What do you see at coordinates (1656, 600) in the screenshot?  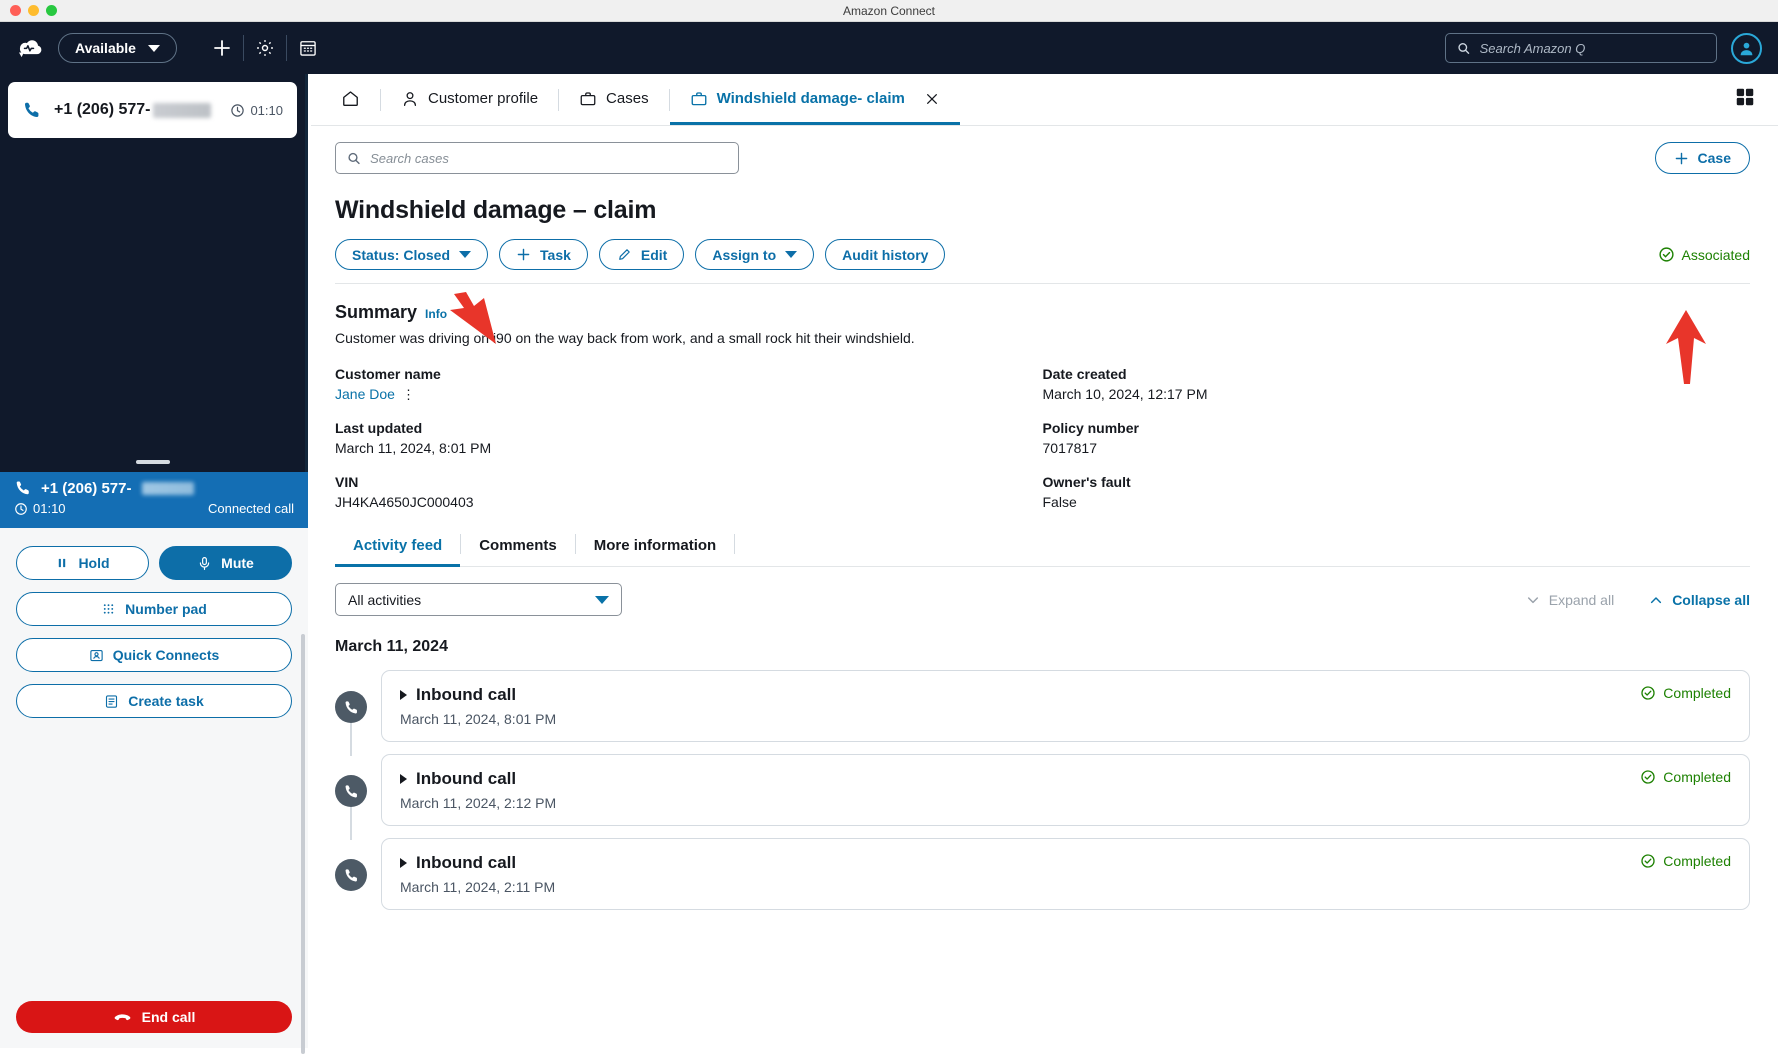 I see `chevron-up-icon` at bounding box center [1656, 600].